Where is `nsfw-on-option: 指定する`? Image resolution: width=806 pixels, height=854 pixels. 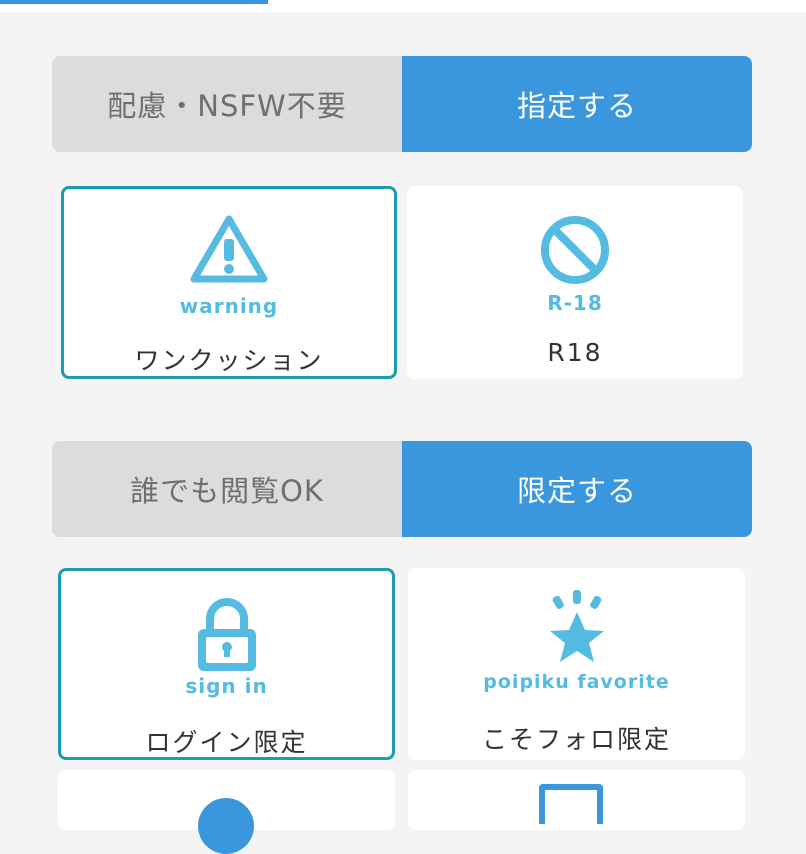 nsfw-on-option: 指定する is located at coordinates (577, 104).